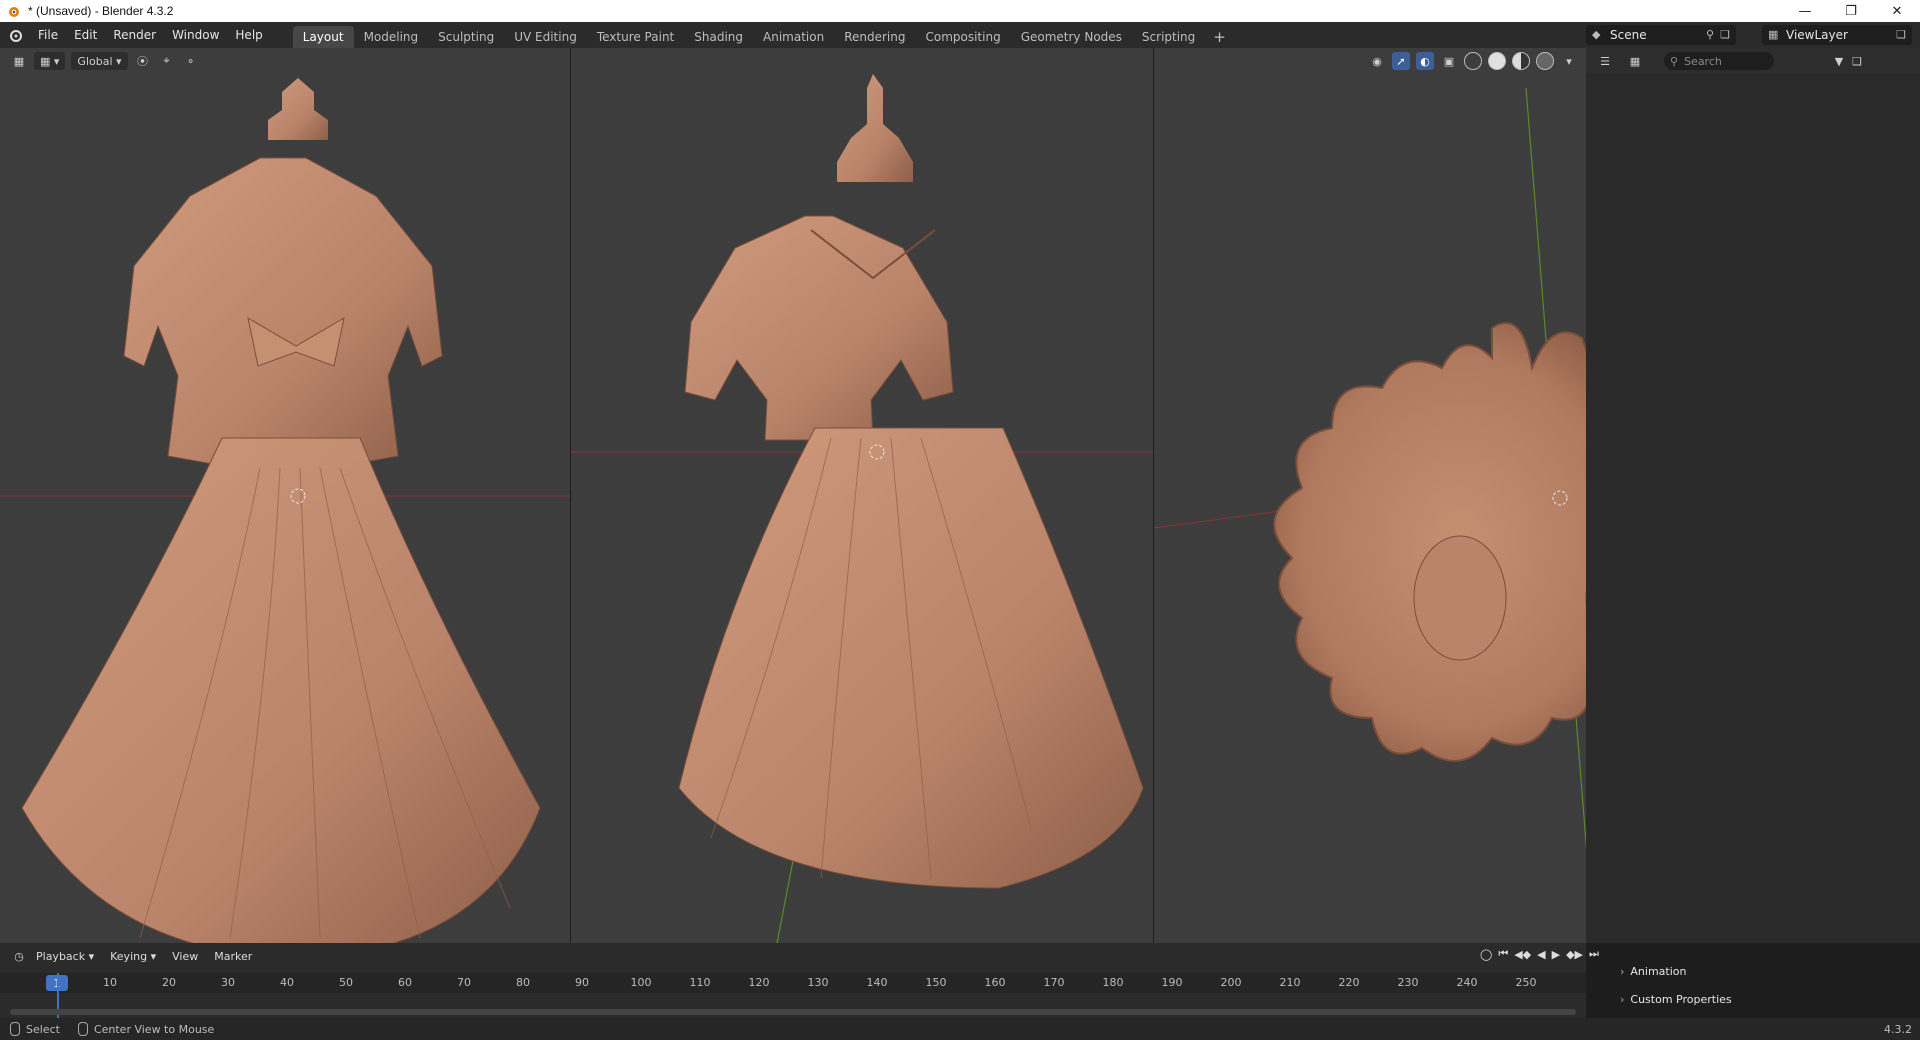 Image resolution: width=1920 pixels, height=1040 pixels. I want to click on tab-scripting: Scripting, so click(1168, 37).